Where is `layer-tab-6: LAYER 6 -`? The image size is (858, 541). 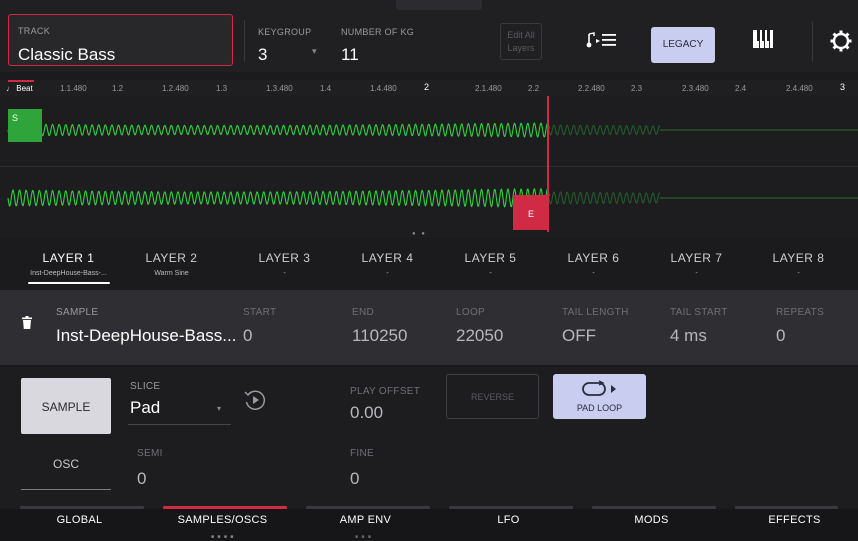
layer-tab-6: LAYER 6 - is located at coordinates (593, 264).